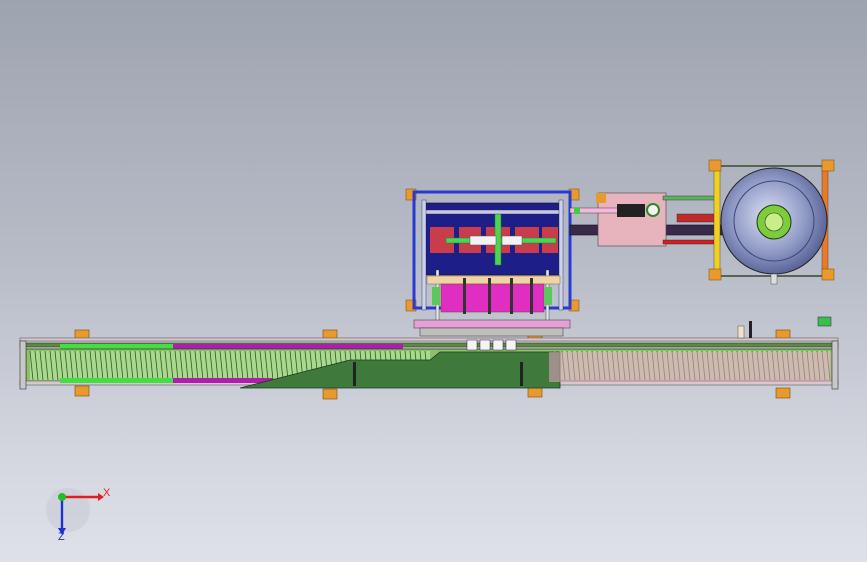 Image resolution: width=867 pixels, height=562 pixels. Describe the element at coordinates (824, 321) in the screenshot. I see `bracket-green` at that location.